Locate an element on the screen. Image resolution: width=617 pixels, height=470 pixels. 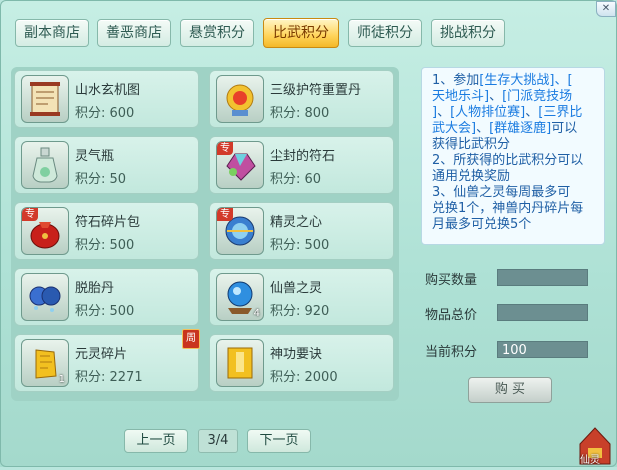
tab-bounty-points: 悬赏积分 is located at coordinates (217, 33).